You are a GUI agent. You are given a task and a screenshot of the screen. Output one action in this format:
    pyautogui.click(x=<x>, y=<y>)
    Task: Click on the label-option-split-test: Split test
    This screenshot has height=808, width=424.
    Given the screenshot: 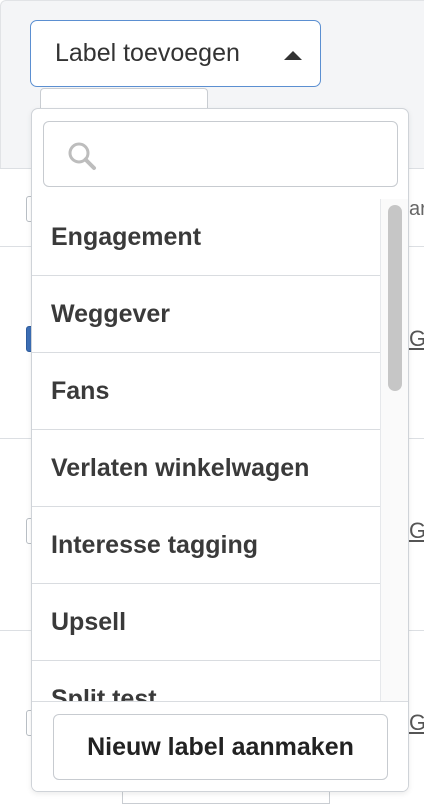 What is the action you would take?
    pyautogui.click(x=206, y=680)
    